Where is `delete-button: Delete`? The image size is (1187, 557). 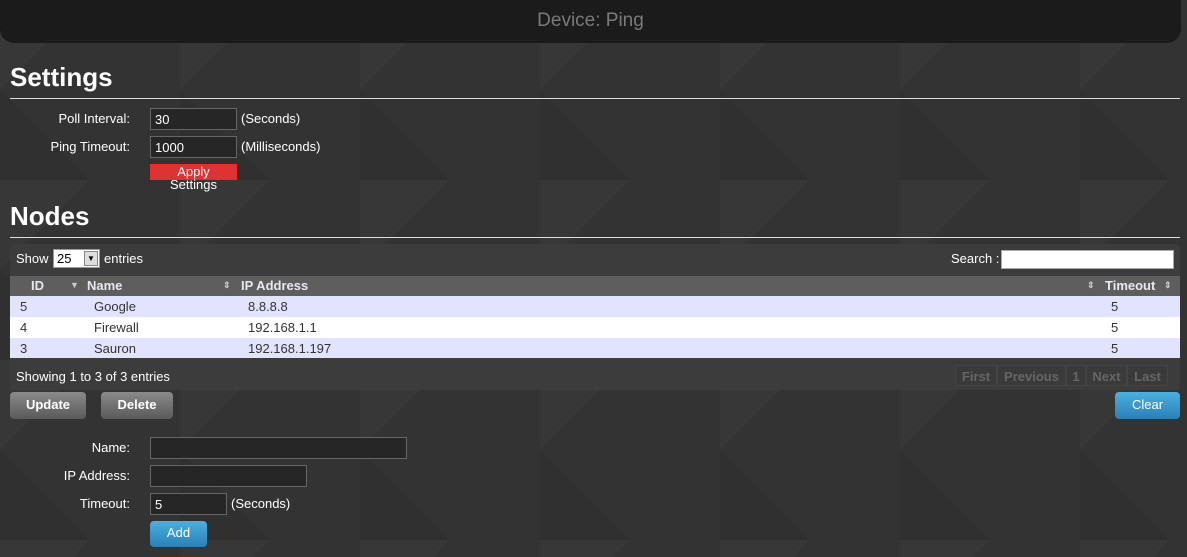
delete-button: Delete is located at coordinates (137, 405).